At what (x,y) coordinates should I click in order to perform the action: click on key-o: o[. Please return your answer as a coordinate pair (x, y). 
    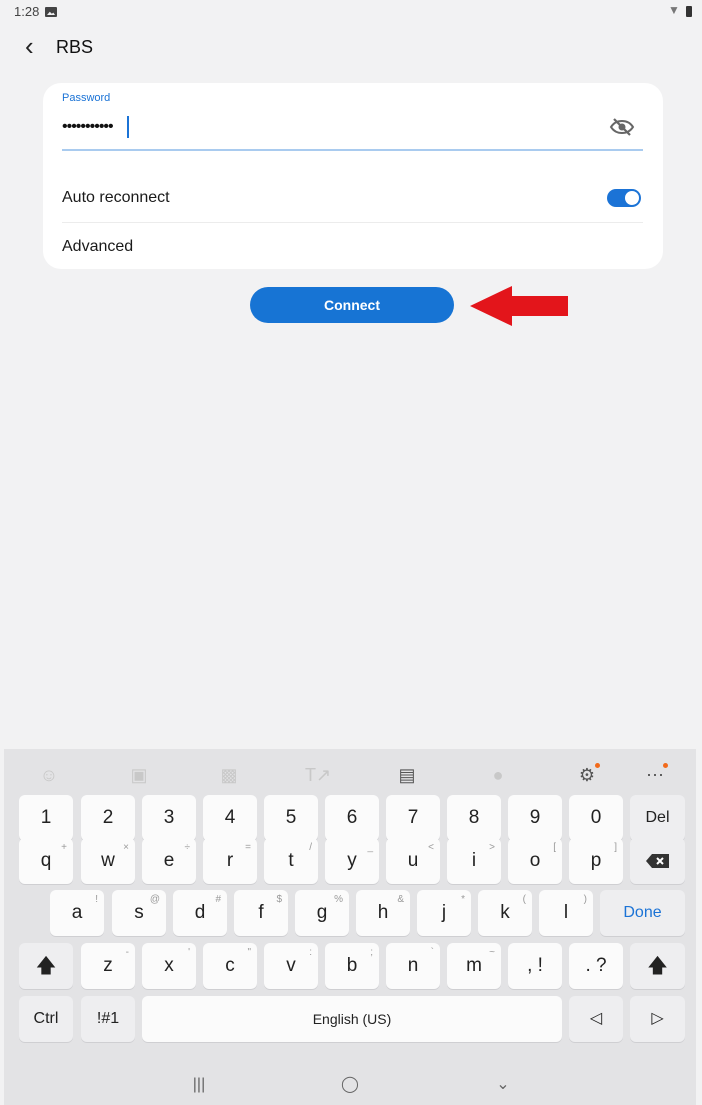
    Looking at the image, I should click on (535, 861).